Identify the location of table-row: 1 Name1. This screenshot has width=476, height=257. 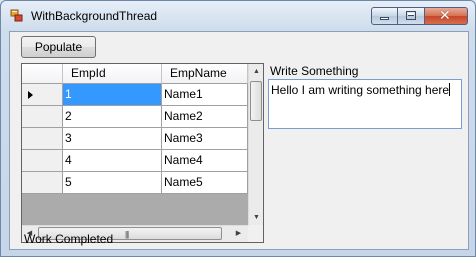
(135, 95).